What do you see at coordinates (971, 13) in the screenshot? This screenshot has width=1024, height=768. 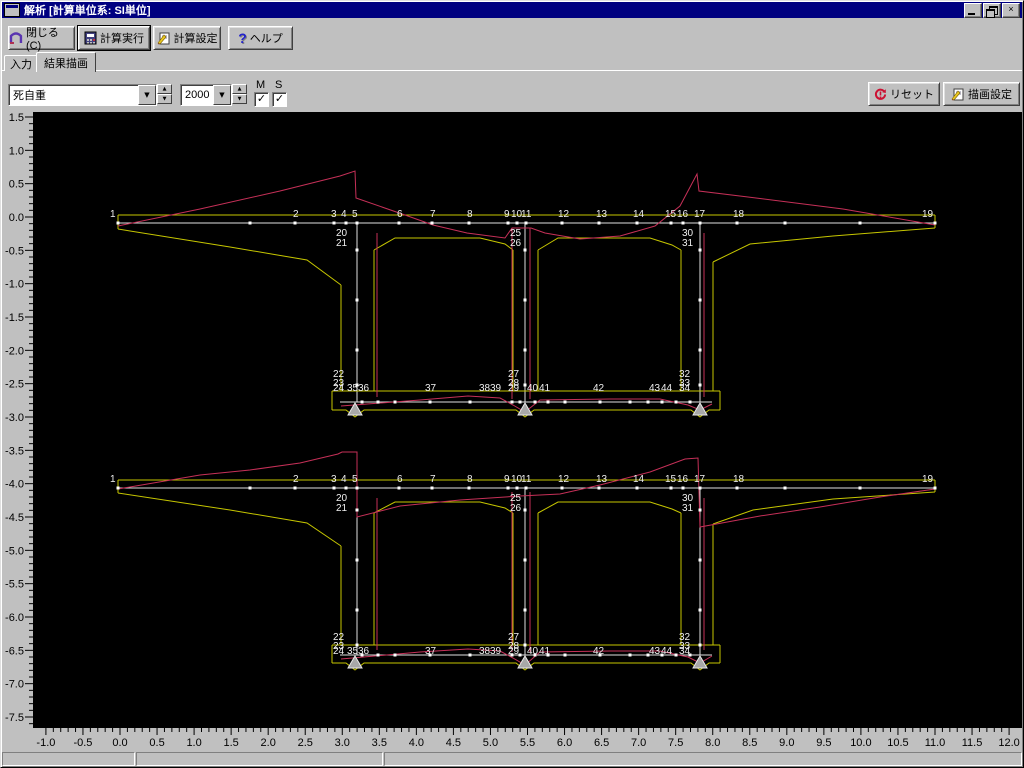 I see `minimize-icon` at bounding box center [971, 13].